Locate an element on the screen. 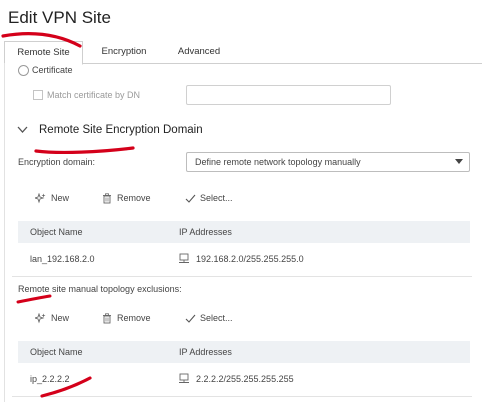 Image resolution: width=484 pixels, height=402 pixels. annotation-underline-ip is located at coordinates (66, 387).